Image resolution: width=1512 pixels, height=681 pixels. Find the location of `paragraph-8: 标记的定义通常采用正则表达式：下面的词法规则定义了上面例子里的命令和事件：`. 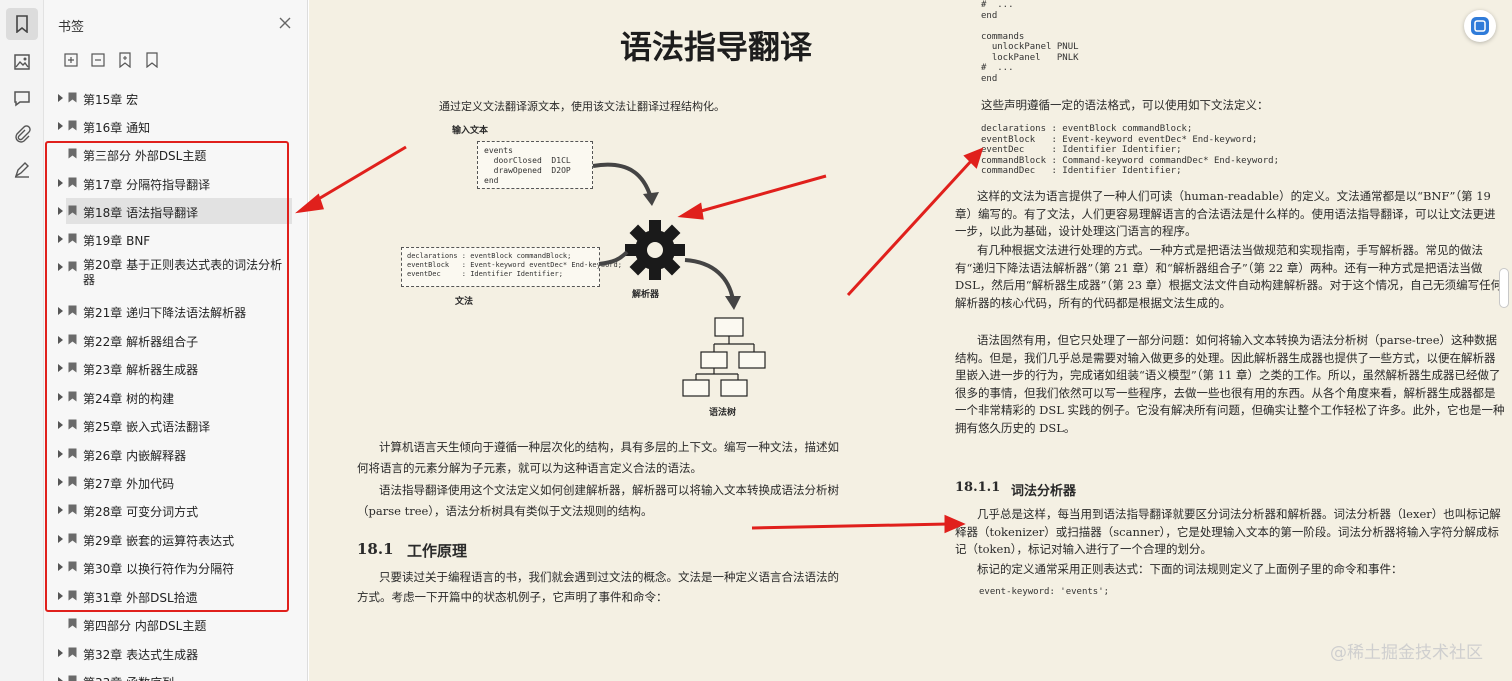

paragraph-8: 标记的定义通常采用正则表达式：下面的词法规则定义了上面例子里的命令和事件： is located at coordinates (1190, 569).